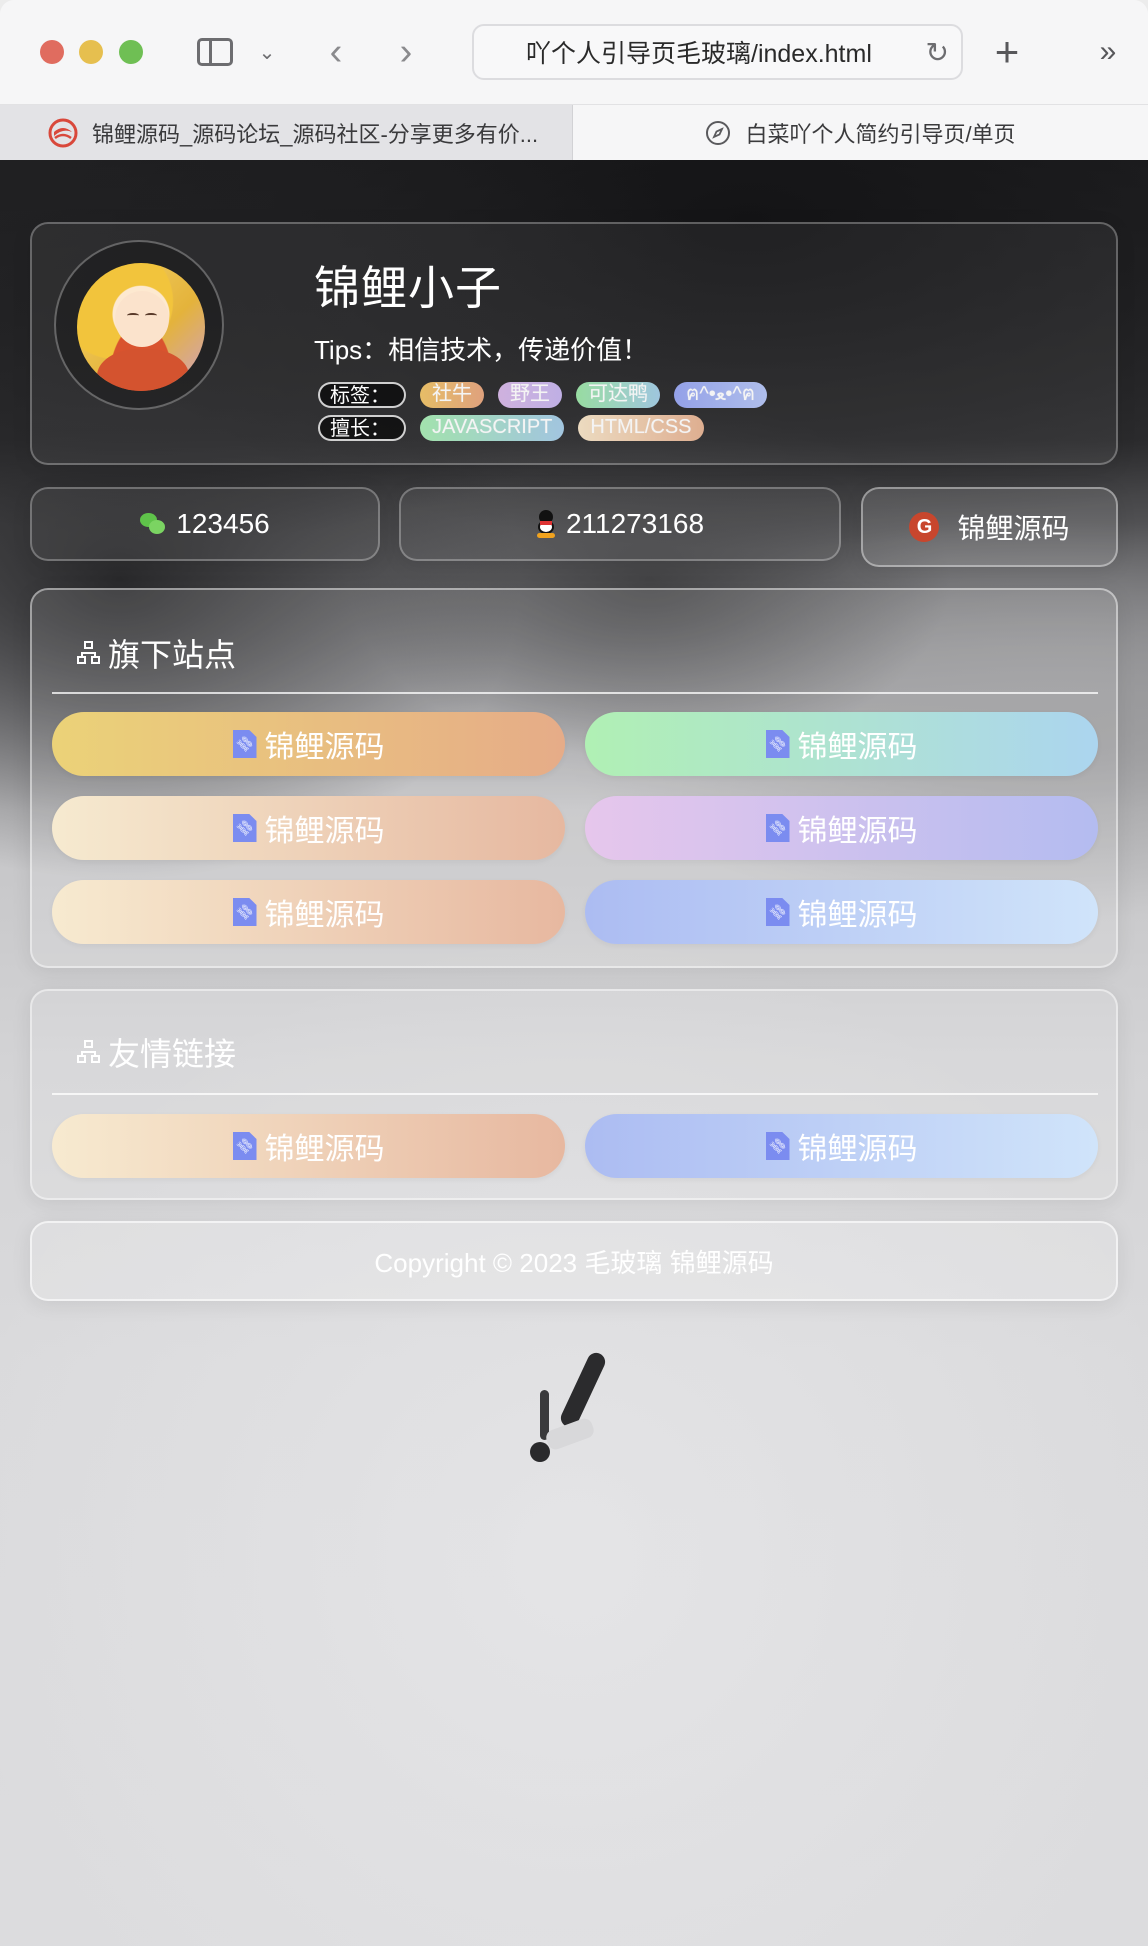 This screenshot has height=1946, width=1148. I want to click on forward-button: ›, so click(406, 52).